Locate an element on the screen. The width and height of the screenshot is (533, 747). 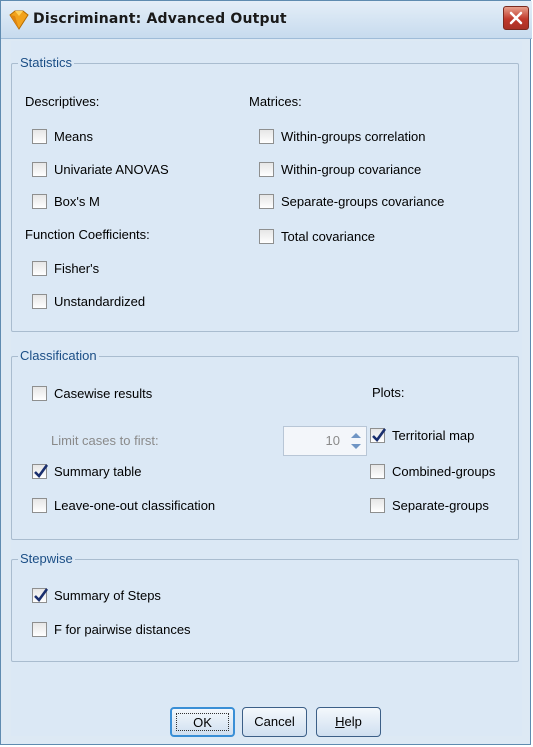
total-covariance-checkbox: Total covariance is located at coordinates (317, 236).